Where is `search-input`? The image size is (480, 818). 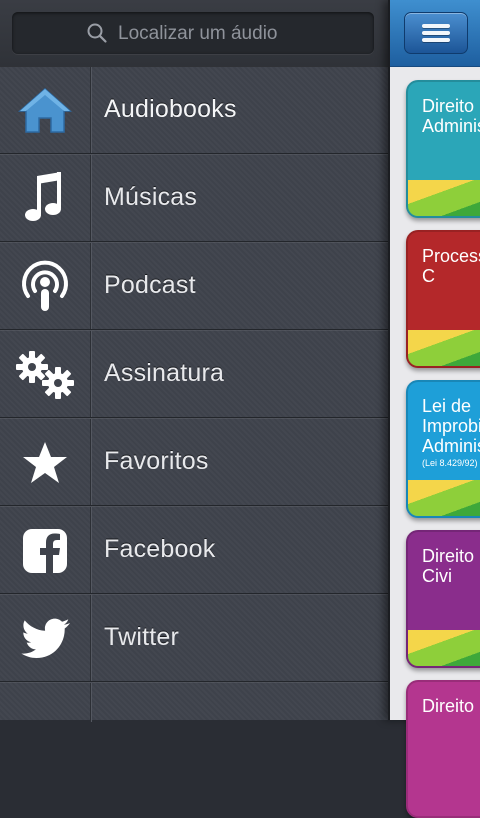
search-input is located at coordinates (238, 34).